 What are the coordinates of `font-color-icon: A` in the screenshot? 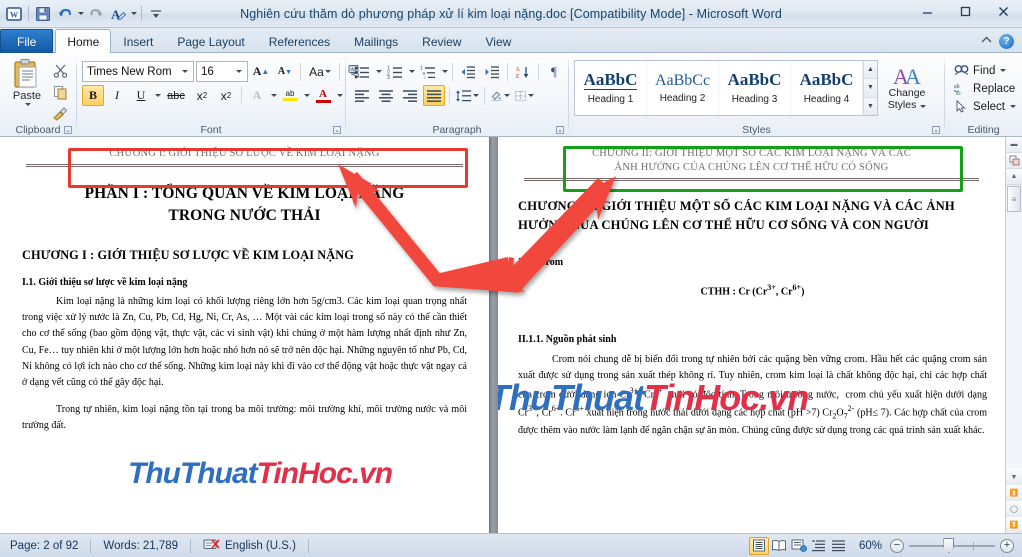 It's located at (323, 95).